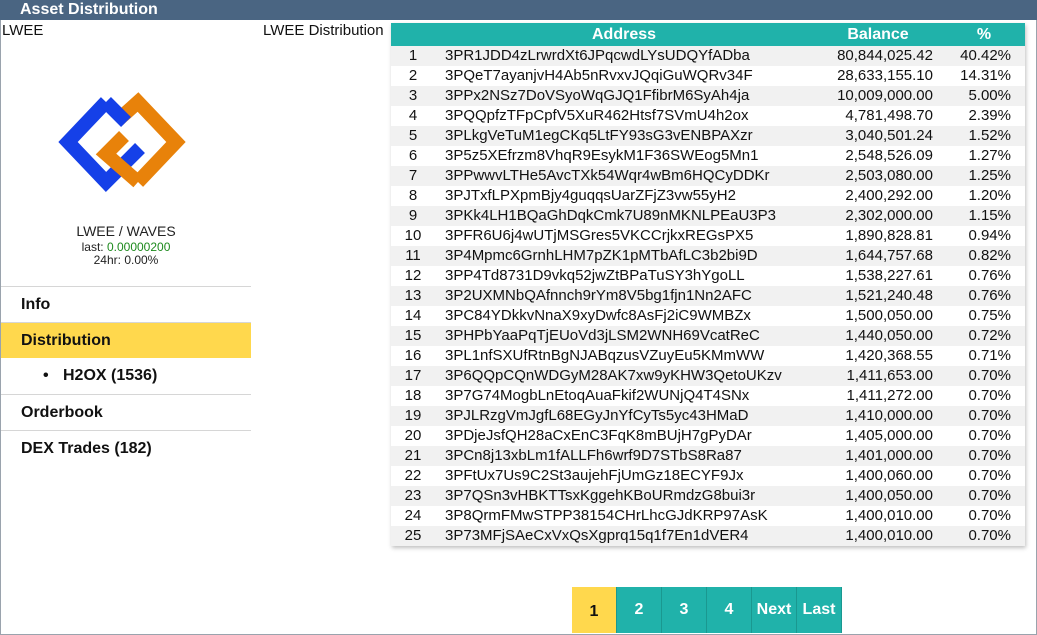 This screenshot has width=1037, height=635. Describe the element at coordinates (889, 535) in the screenshot. I see `row-balance: 1,400,010.00` at that location.